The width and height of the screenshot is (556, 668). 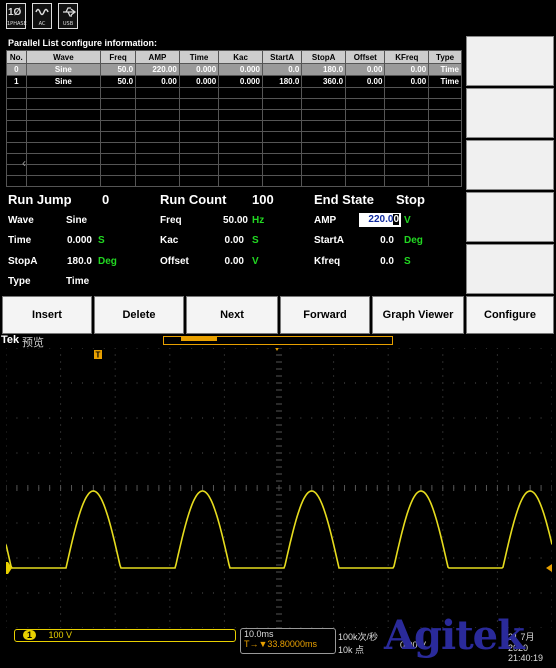 What do you see at coordinates (74, 240) in the screenshot?
I see `time-value: 0.000` at bounding box center [74, 240].